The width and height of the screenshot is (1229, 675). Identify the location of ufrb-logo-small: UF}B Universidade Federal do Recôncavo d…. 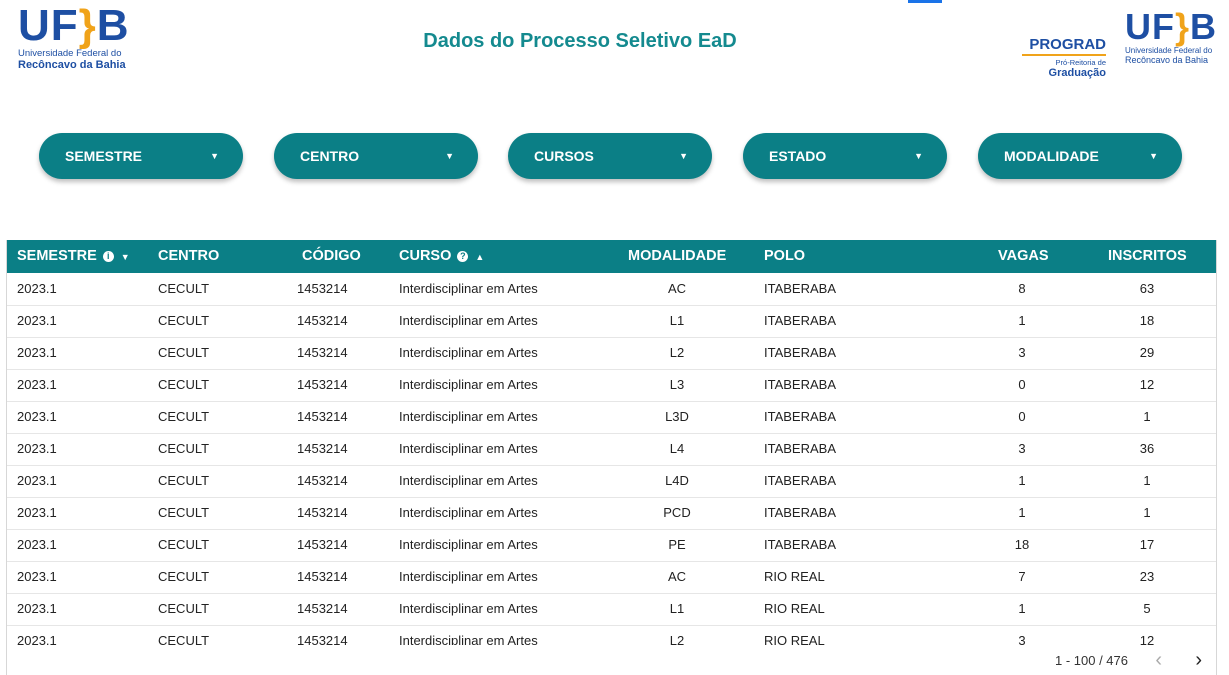
(1177, 36).